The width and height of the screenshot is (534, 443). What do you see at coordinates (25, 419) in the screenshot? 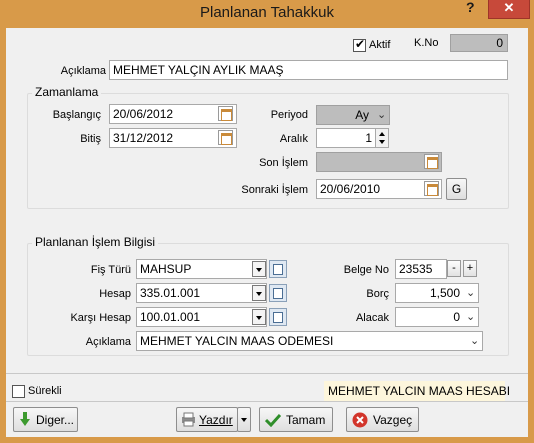
I see `arrow-down-icon` at bounding box center [25, 419].